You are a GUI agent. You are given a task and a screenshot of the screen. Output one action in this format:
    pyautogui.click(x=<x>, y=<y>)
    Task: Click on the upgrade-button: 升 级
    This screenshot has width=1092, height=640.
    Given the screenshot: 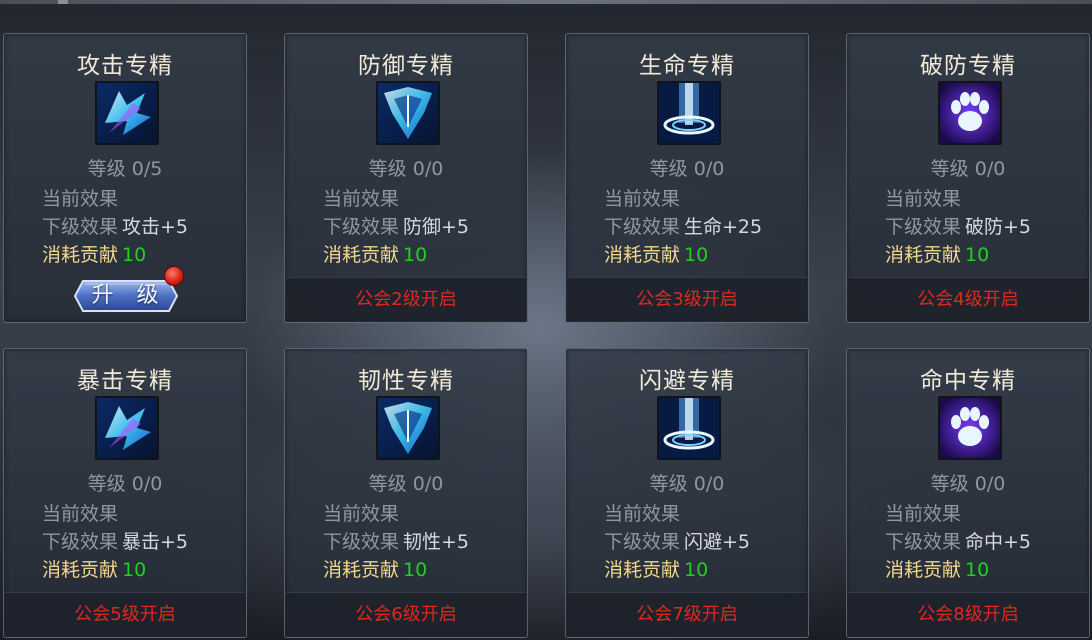 What is the action you would take?
    pyautogui.click(x=126, y=296)
    